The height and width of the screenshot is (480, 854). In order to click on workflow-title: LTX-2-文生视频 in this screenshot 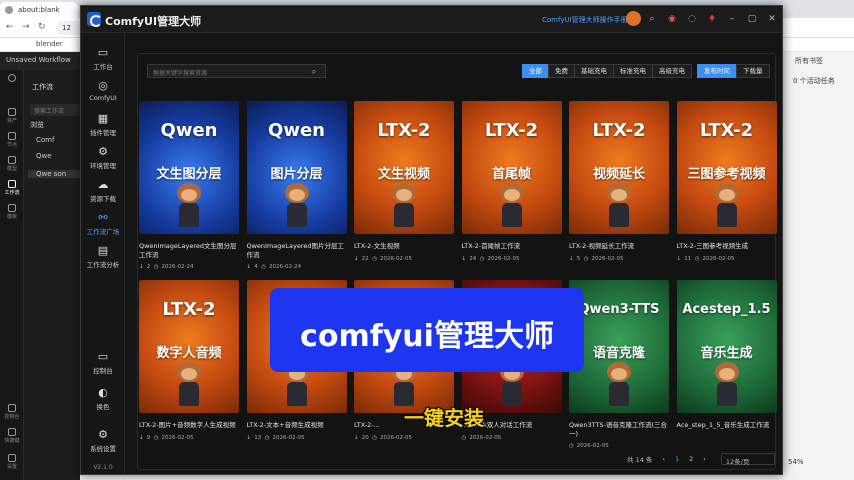, I will do `click(404, 246)`.